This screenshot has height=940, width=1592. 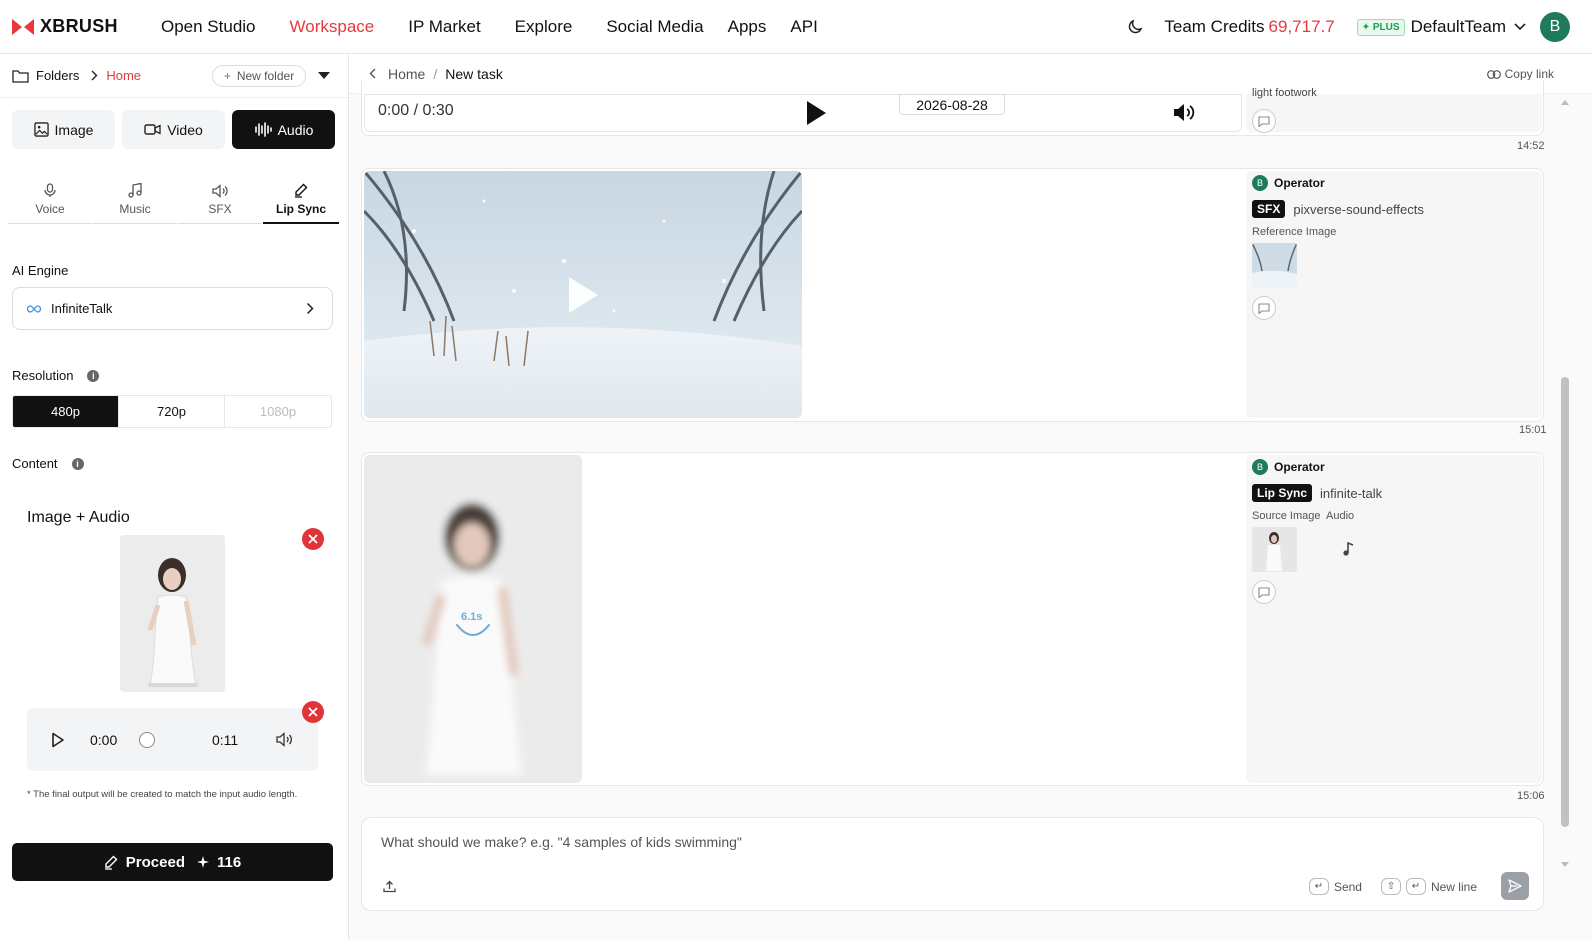 I want to click on engine-selector: InfiniteTalk, so click(x=172, y=308).